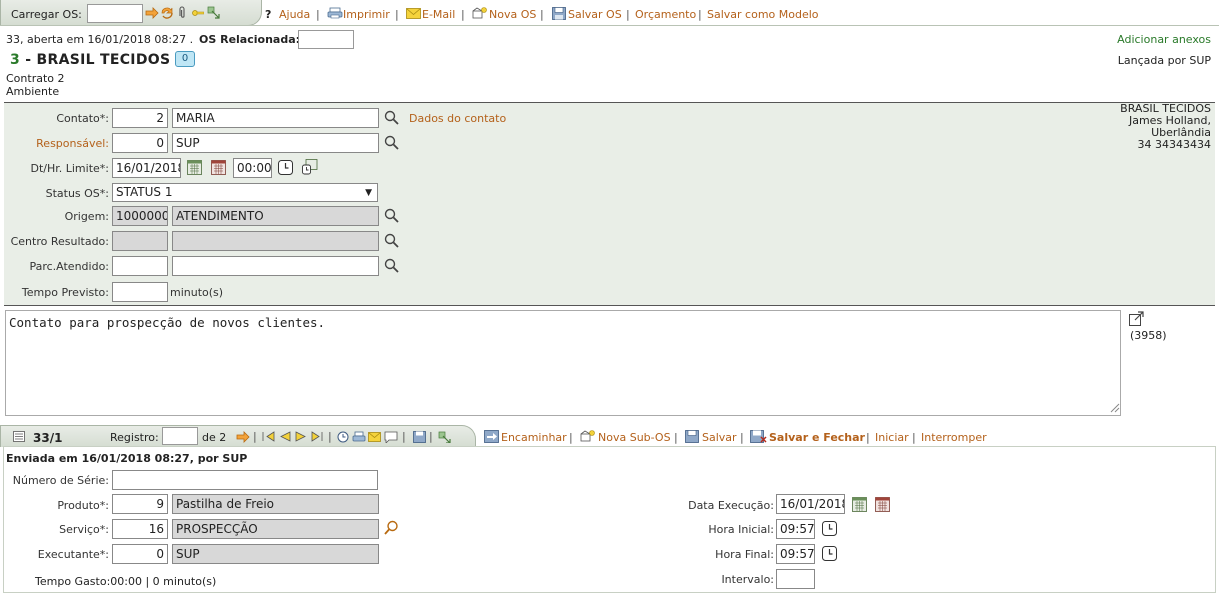  What do you see at coordinates (301, 436) in the screenshot?
I see `next-record-icon` at bounding box center [301, 436].